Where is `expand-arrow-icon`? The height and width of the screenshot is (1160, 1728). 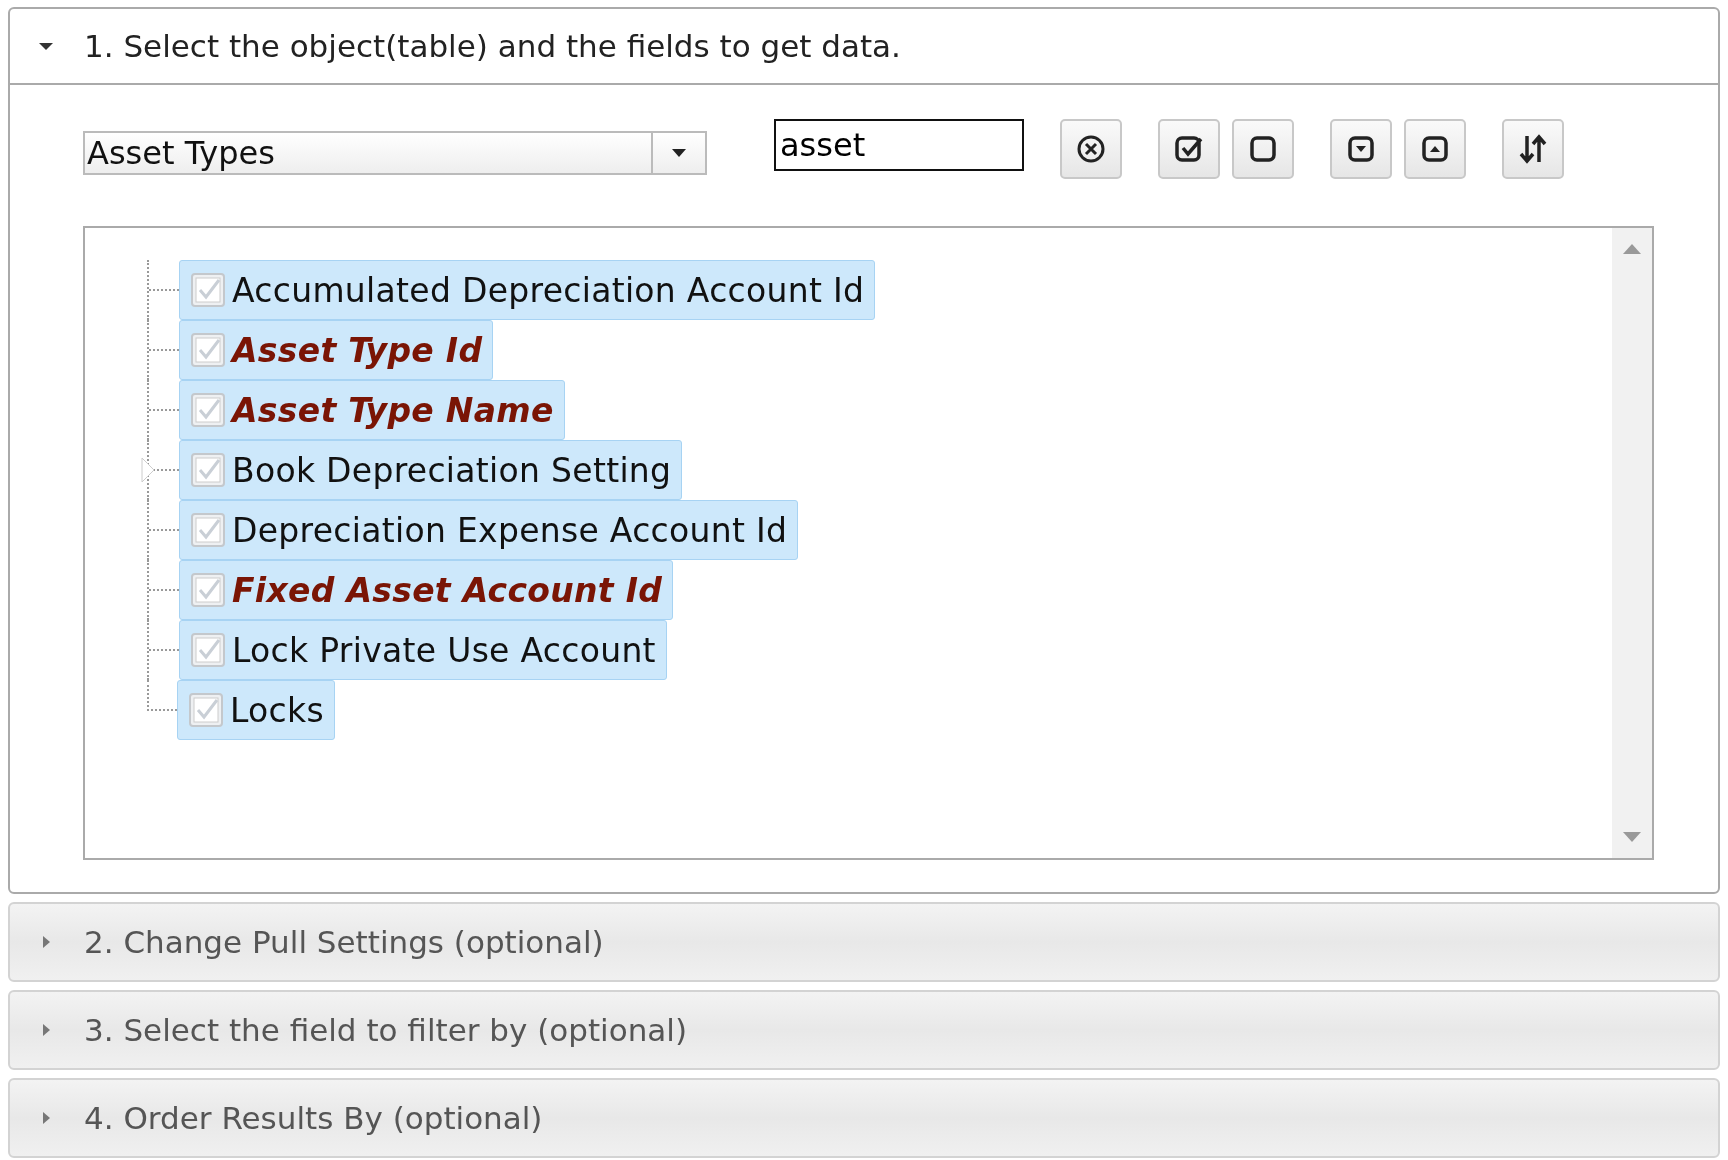 expand-arrow-icon is located at coordinates (148, 470).